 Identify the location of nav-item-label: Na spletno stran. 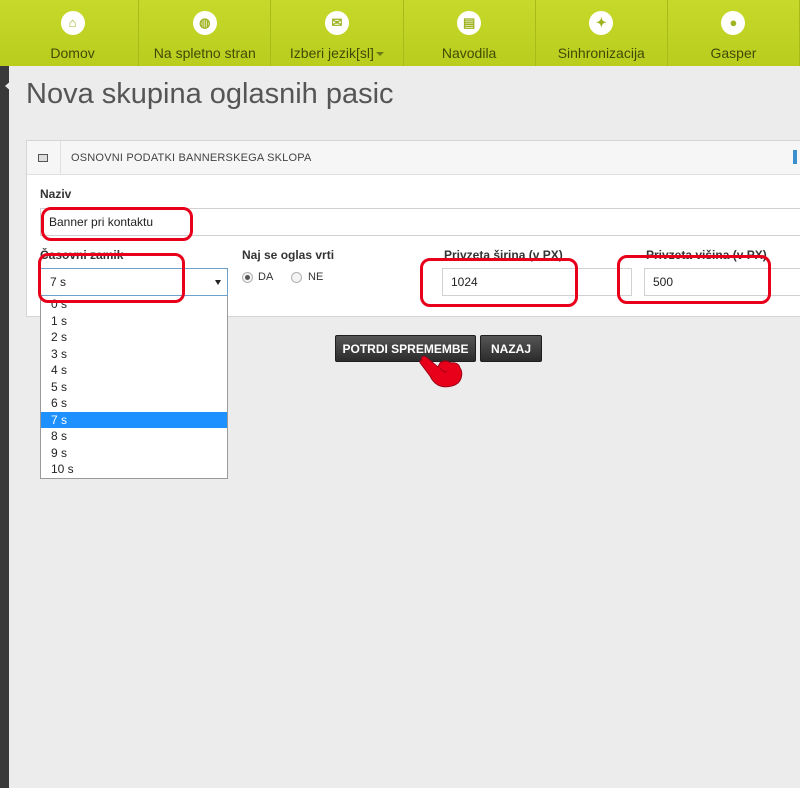
(204, 53).